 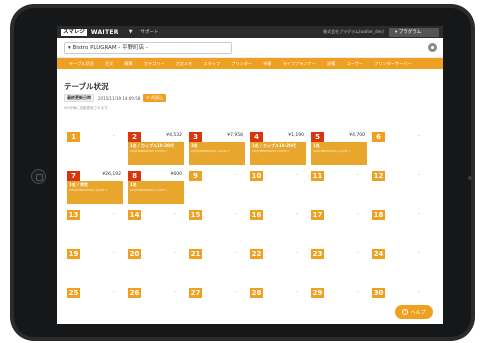 What do you see at coordinates (378, 215) in the screenshot?
I see `table-number: 18` at bounding box center [378, 215].